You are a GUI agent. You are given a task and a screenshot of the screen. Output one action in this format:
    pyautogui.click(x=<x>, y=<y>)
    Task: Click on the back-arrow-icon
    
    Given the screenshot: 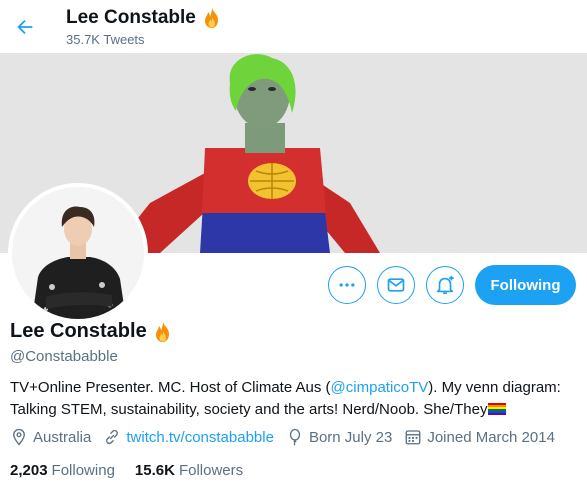 What is the action you would take?
    pyautogui.click(x=25, y=27)
    